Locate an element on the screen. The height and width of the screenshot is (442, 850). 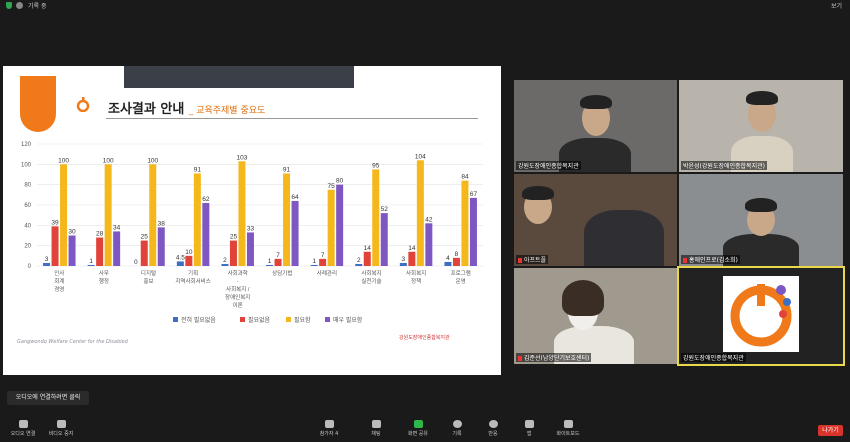
share-screen-icon is located at coordinates (418, 424).